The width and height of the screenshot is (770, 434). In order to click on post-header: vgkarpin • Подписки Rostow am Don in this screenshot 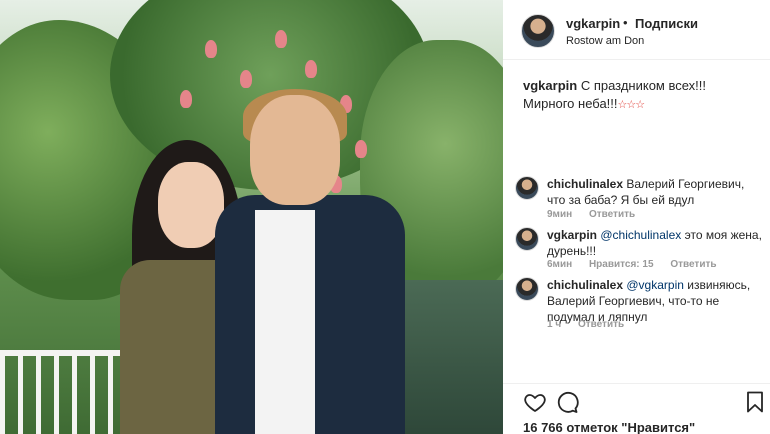, I will do `click(636, 30)`.